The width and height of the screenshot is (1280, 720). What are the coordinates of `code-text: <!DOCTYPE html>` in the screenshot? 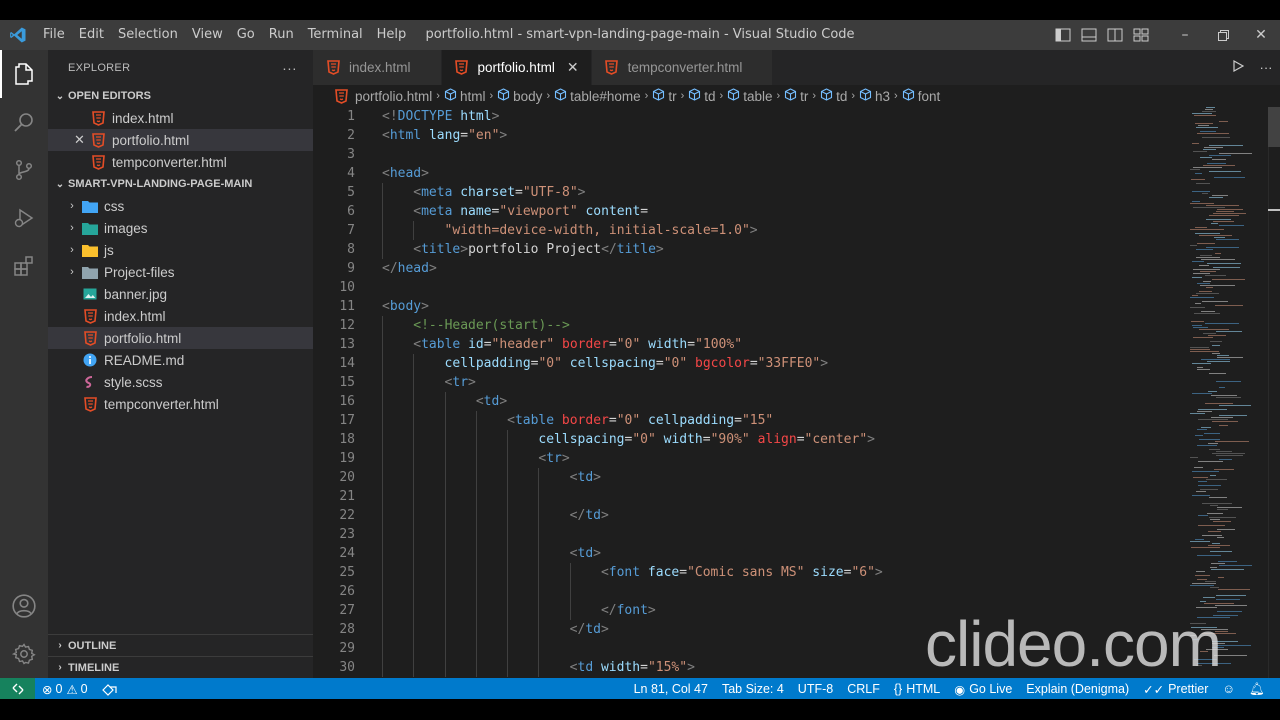 It's located at (440, 116).